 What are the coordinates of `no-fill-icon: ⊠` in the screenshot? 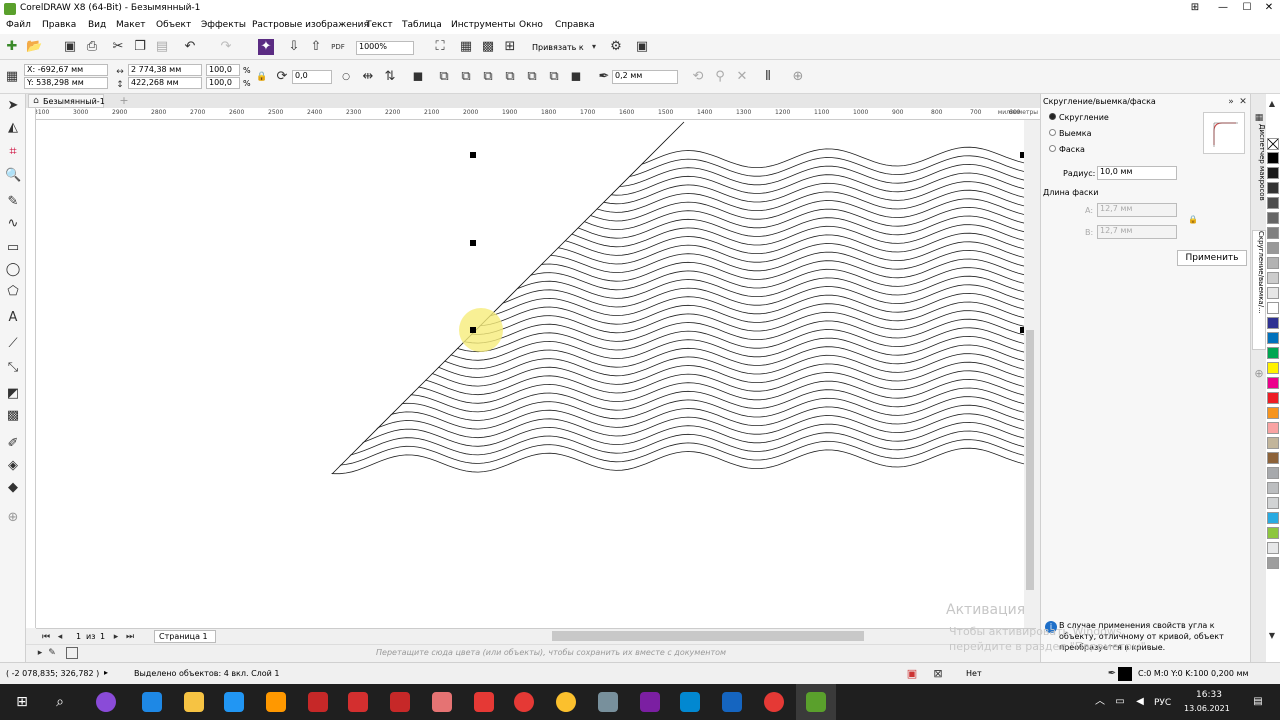 It's located at (938, 674).